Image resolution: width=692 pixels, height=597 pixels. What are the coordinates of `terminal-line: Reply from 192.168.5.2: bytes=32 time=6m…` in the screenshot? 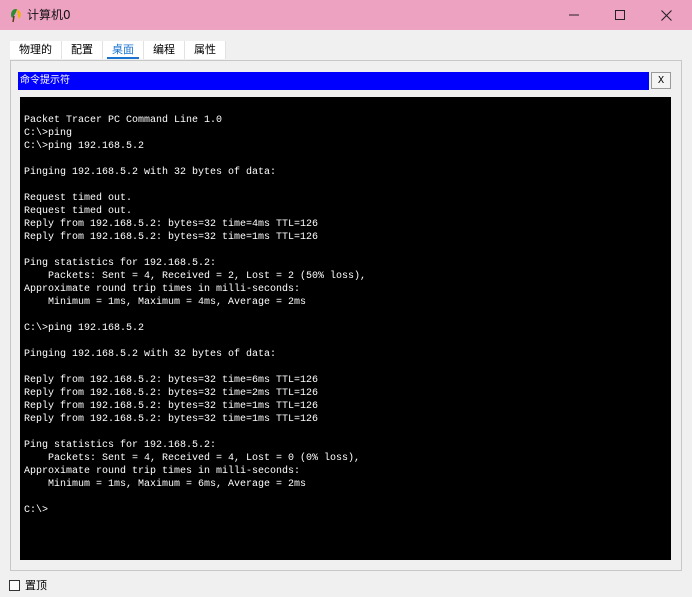 It's located at (171, 380).